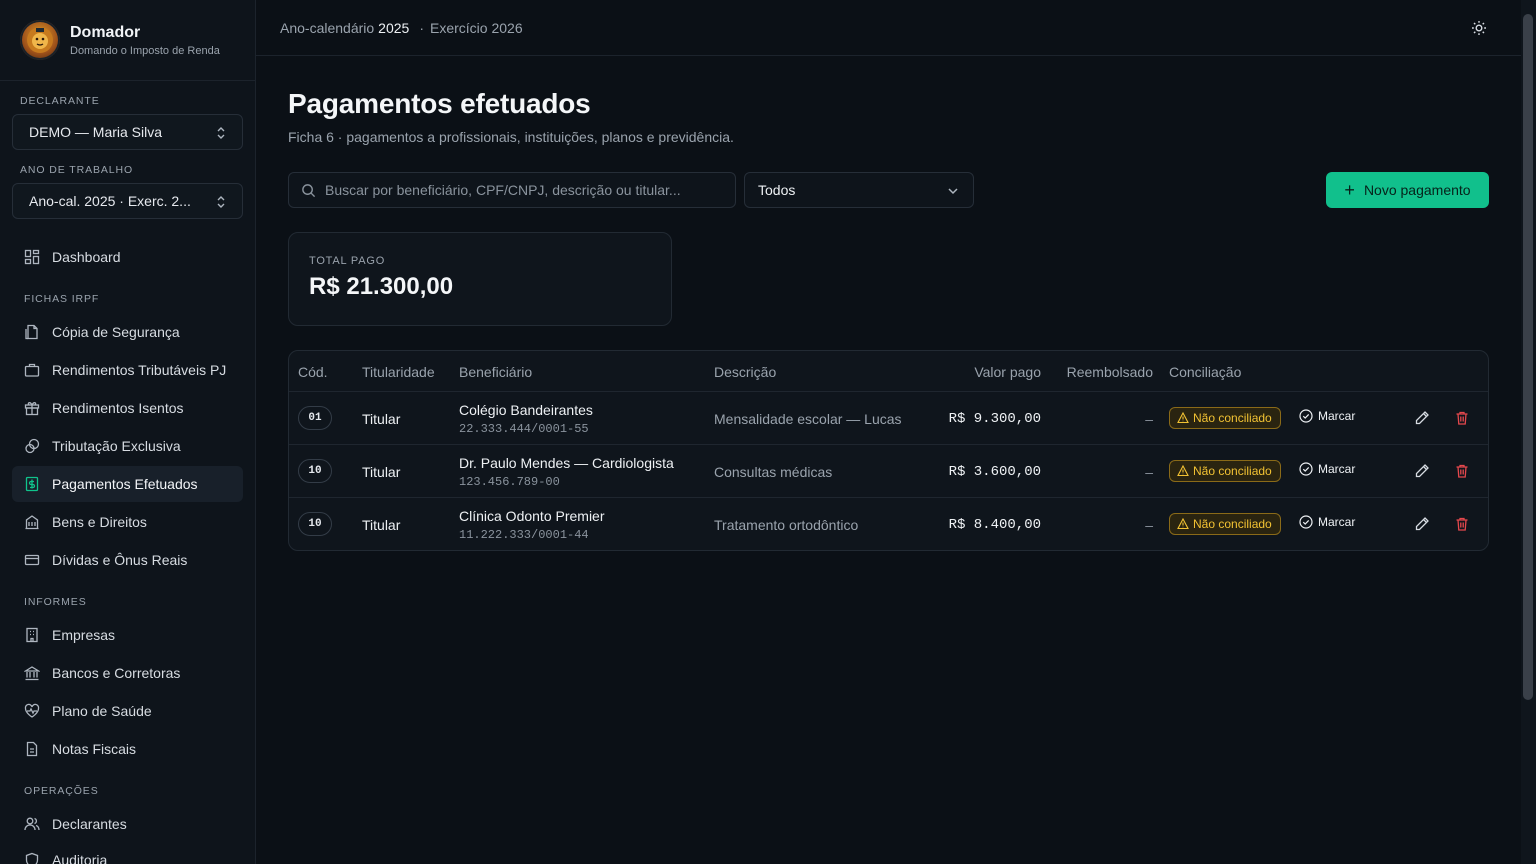  I want to click on new-payment-button: + Novo pagamento, so click(1407, 190).